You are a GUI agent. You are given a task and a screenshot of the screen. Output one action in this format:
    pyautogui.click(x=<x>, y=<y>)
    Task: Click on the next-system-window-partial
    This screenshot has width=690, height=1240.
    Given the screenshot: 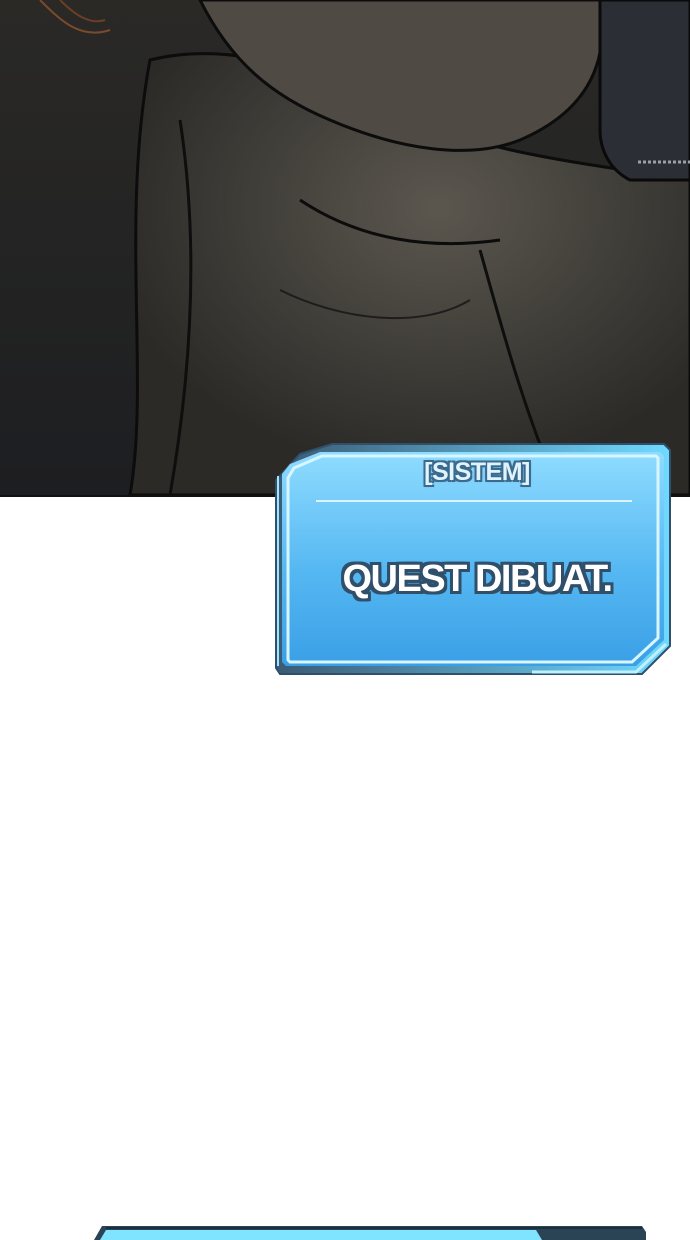 What is the action you would take?
    pyautogui.click(x=369, y=1231)
    